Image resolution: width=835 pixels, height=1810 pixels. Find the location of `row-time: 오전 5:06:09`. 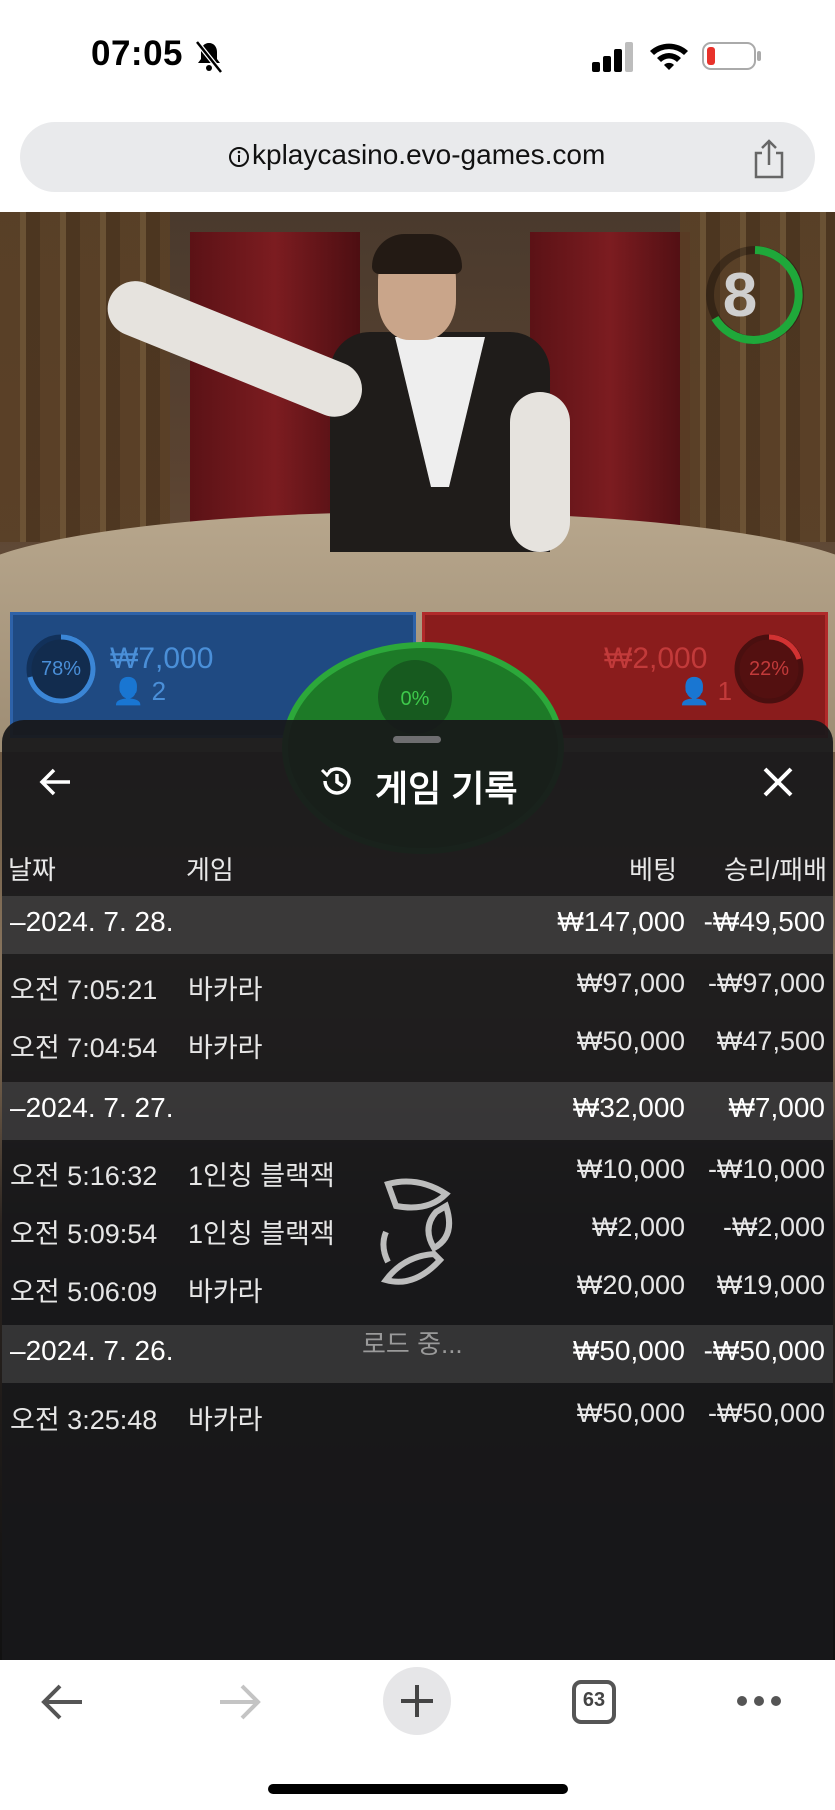

row-time: 오전 5:06:09 is located at coordinates (84, 1292).